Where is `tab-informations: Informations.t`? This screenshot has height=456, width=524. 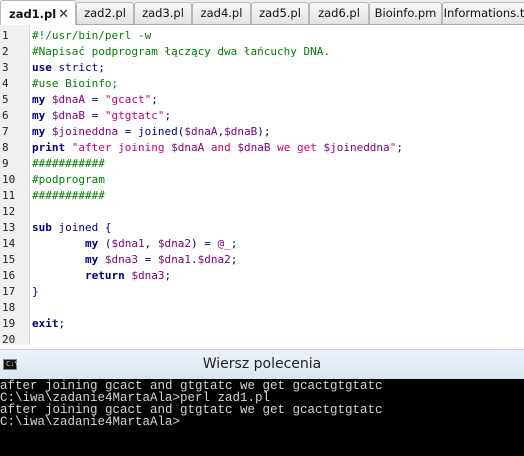
tab-informations: Informations.t is located at coordinates (483, 13).